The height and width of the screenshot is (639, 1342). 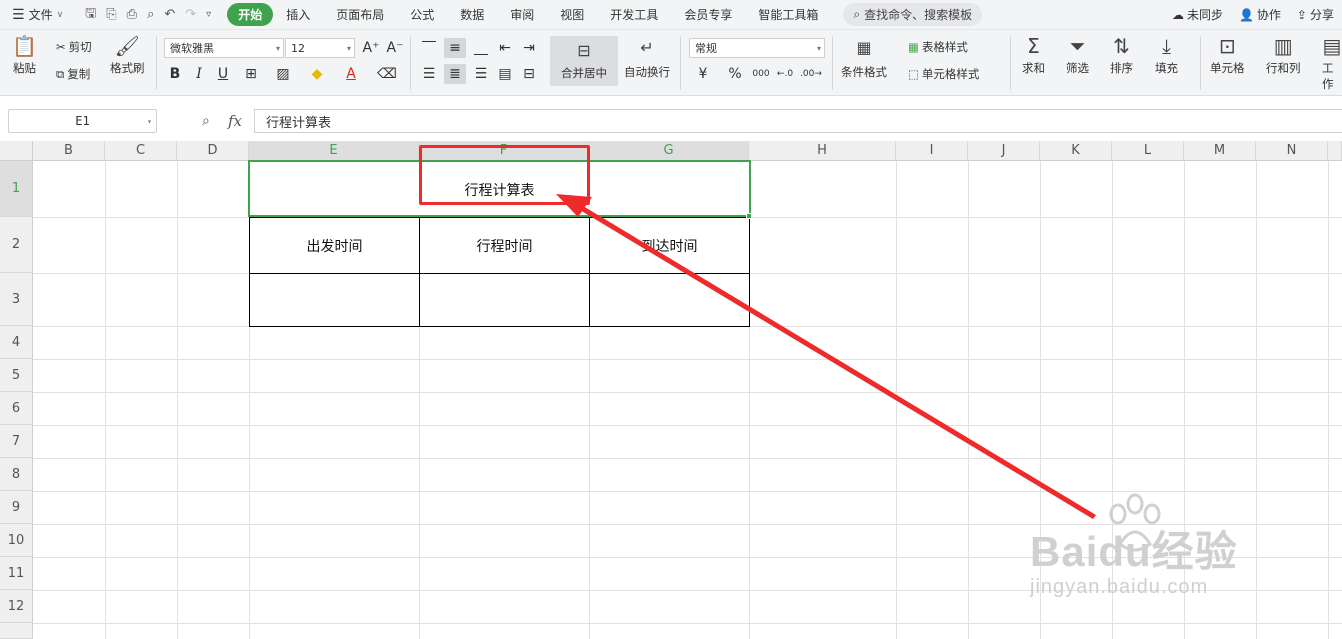 What do you see at coordinates (429, 74) in the screenshot?
I see `align-left-icon: ☰` at bounding box center [429, 74].